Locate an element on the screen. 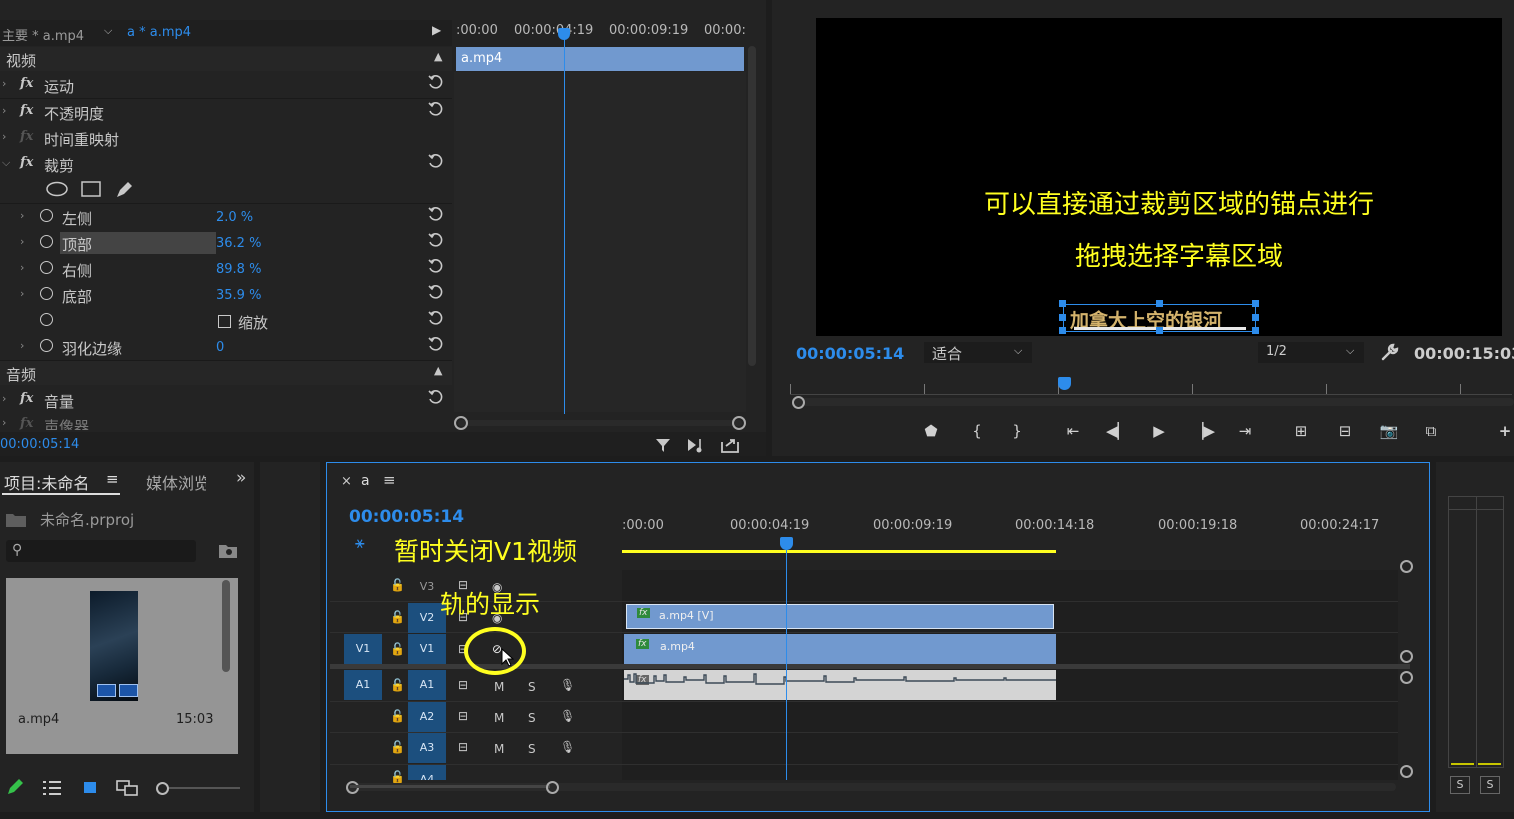 This screenshot has width=1514, height=819. param-value: 35.9 % is located at coordinates (238, 295).